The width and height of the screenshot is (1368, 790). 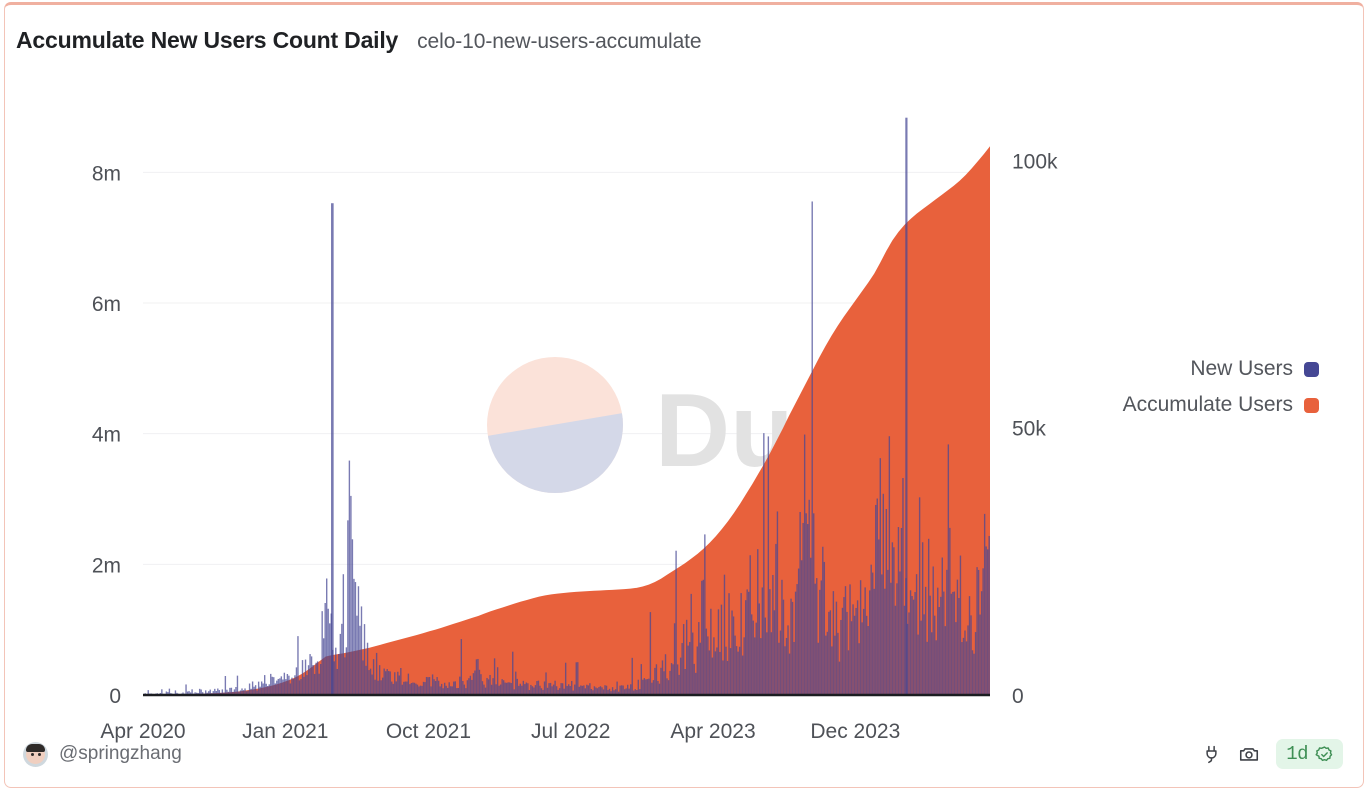 What do you see at coordinates (106, 304) in the screenshot?
I see `y-axis-left-tick: 6m` at bounding box center [106, 304].